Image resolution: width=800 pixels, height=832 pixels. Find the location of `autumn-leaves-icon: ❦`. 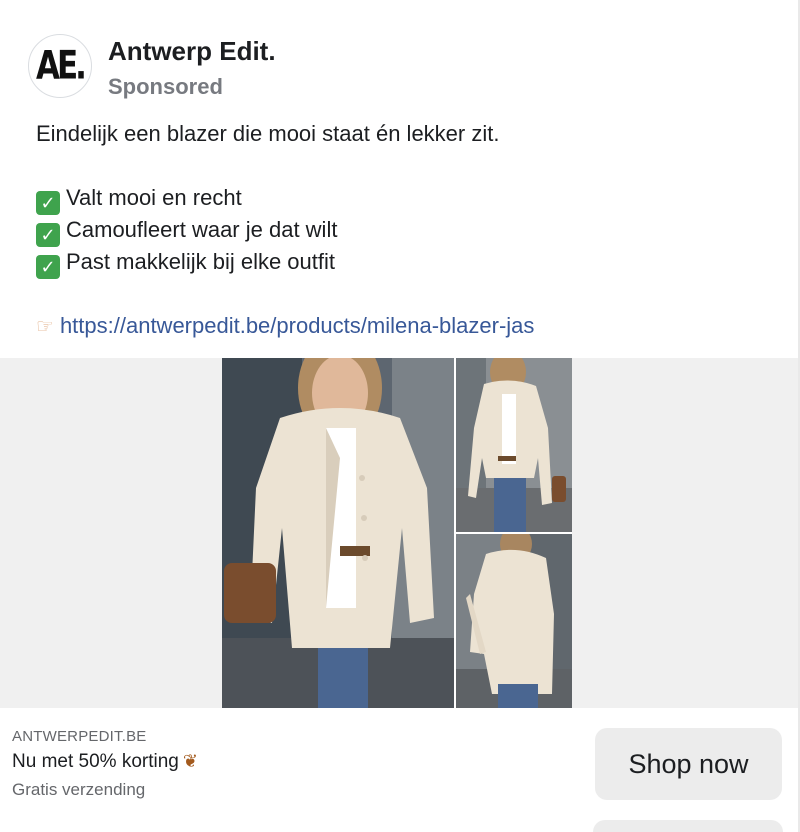

autumn-leaves-icon: ❦ is located at coordinates (190, 761).